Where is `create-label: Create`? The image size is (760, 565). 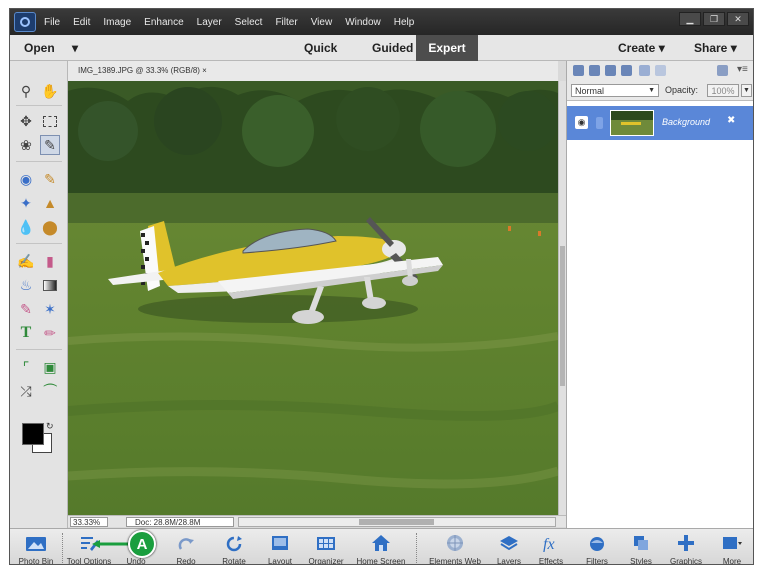
create-label: Create is located at coordinates (637, 48).